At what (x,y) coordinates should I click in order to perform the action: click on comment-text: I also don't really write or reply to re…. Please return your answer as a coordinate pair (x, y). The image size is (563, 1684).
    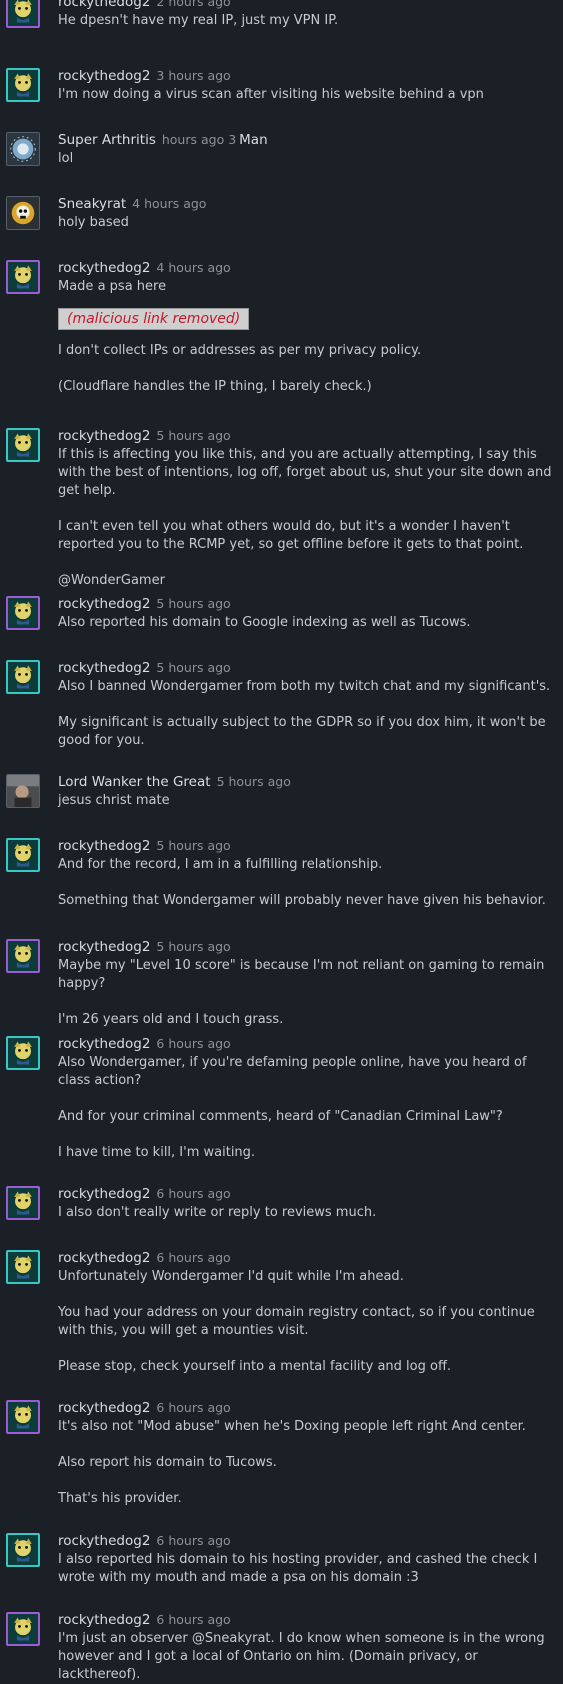
    Looking at the image, I should click on (217, 1212).